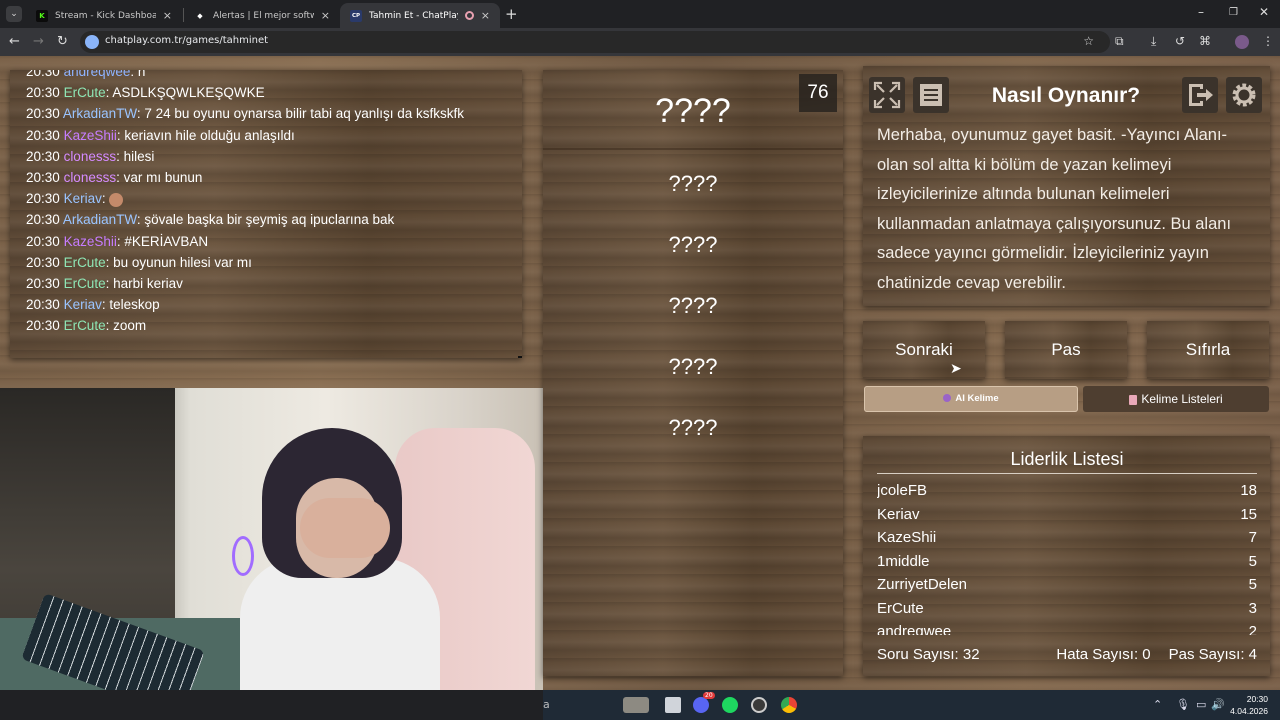 The height and width of the screenshot is (720, 1280). I want to click on chrome-icon, so click(789, 705).